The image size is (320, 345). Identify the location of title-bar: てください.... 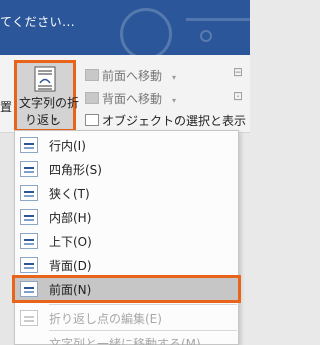
(125, 27).